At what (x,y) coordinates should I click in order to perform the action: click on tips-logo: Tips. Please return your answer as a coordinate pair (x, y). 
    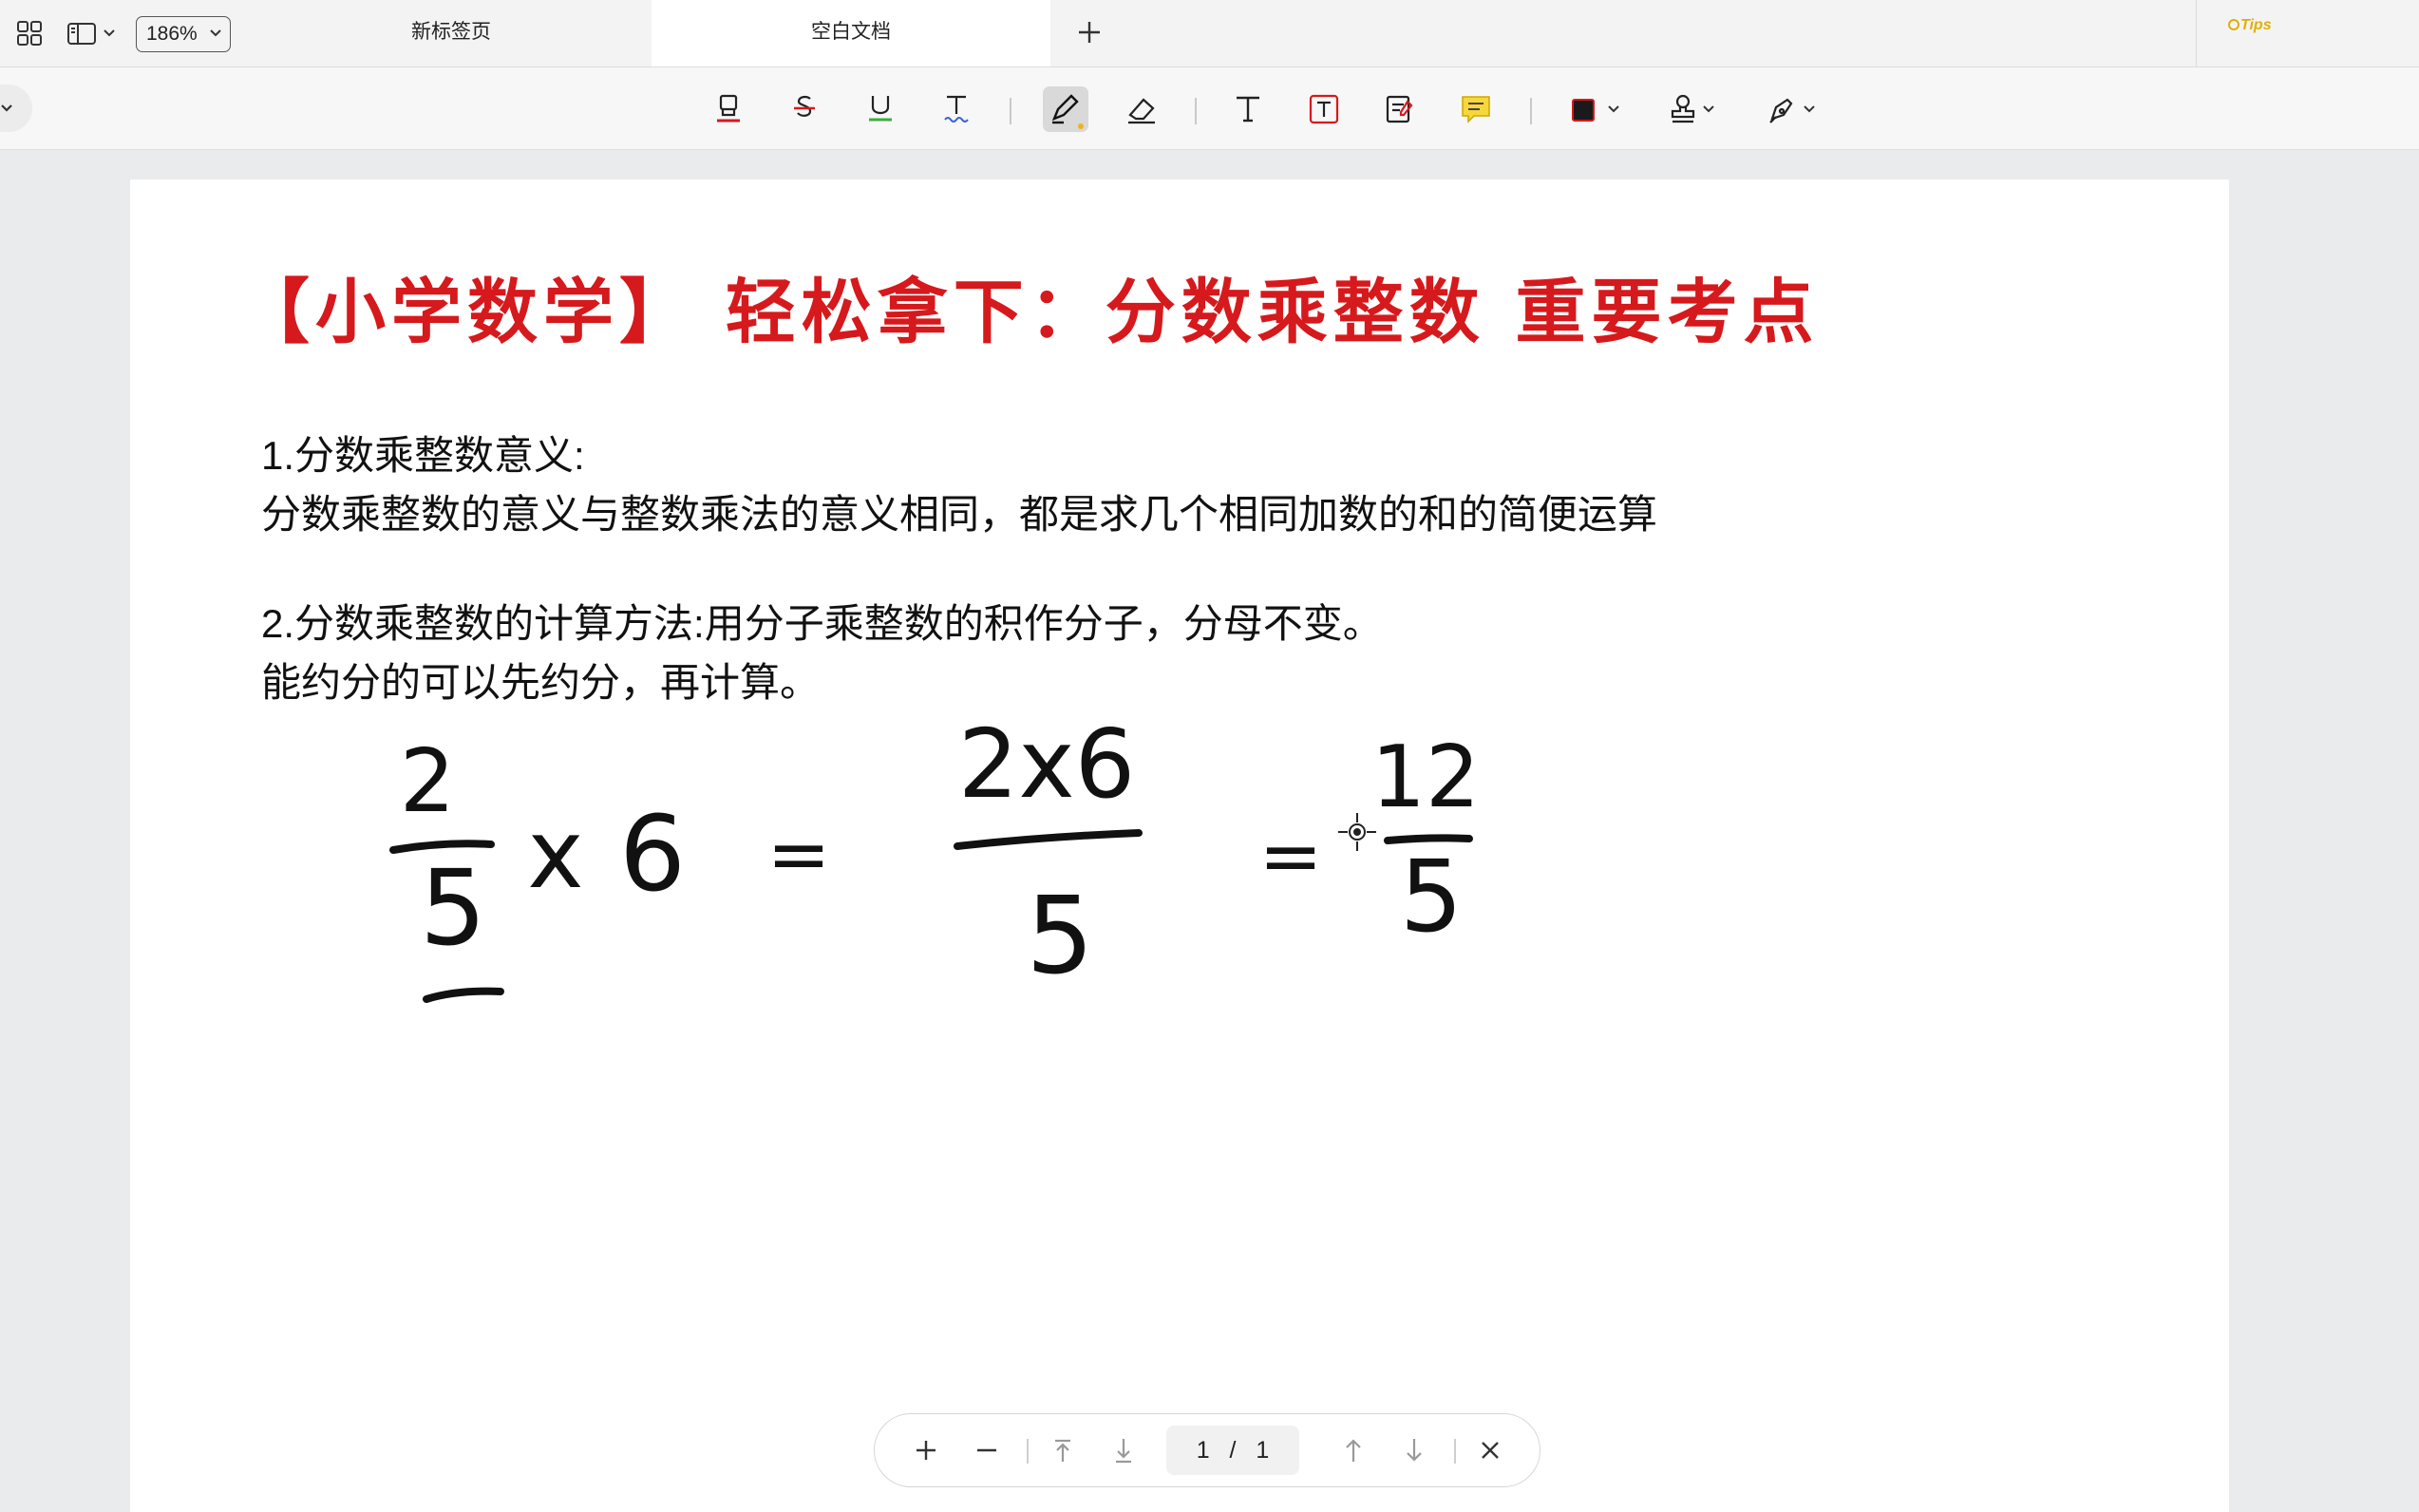
    Looking at the image, I should click on (2249, 26).